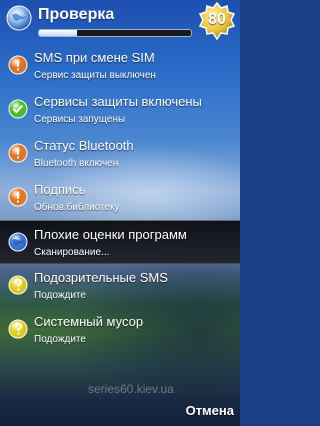  I want to click on cancel-button: Отмена, so click(210, 410).